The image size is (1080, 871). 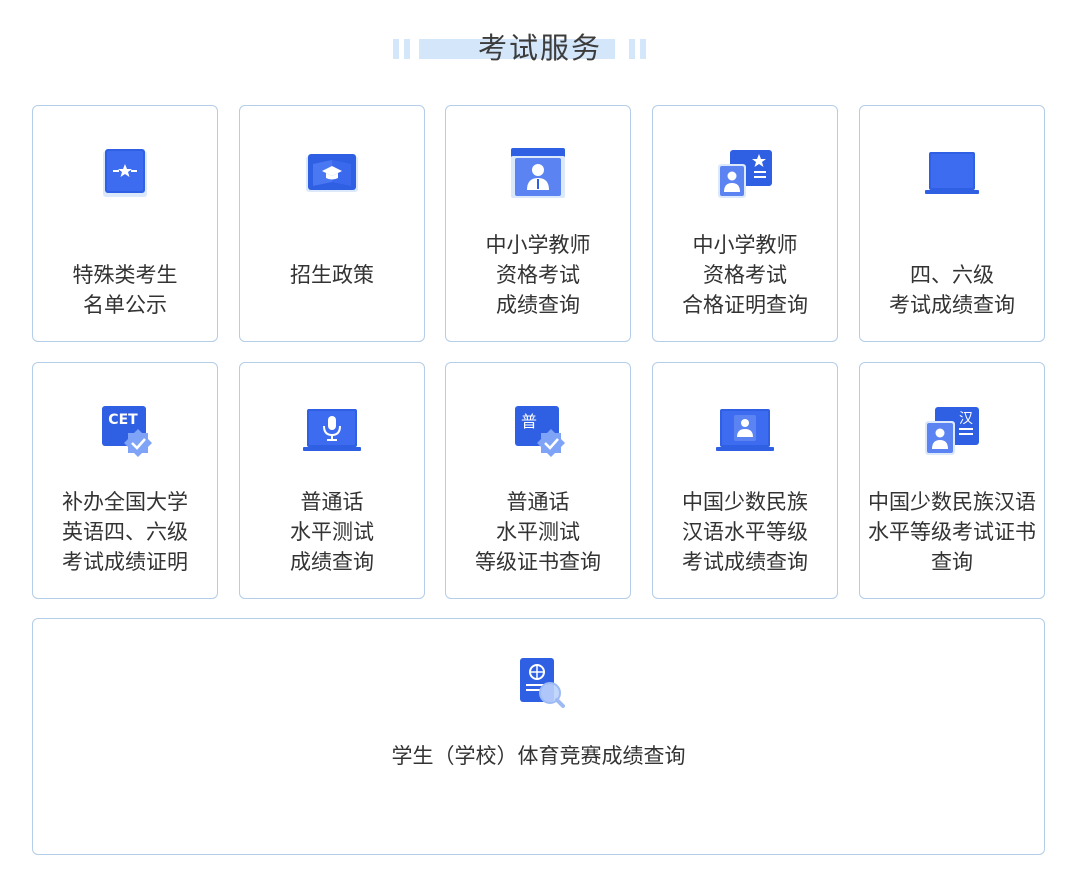 I want to click on service-card-cet-certificate: CET 补办全国大学 英语四、六级 考试成绩证明, so click(x=125, y=480).